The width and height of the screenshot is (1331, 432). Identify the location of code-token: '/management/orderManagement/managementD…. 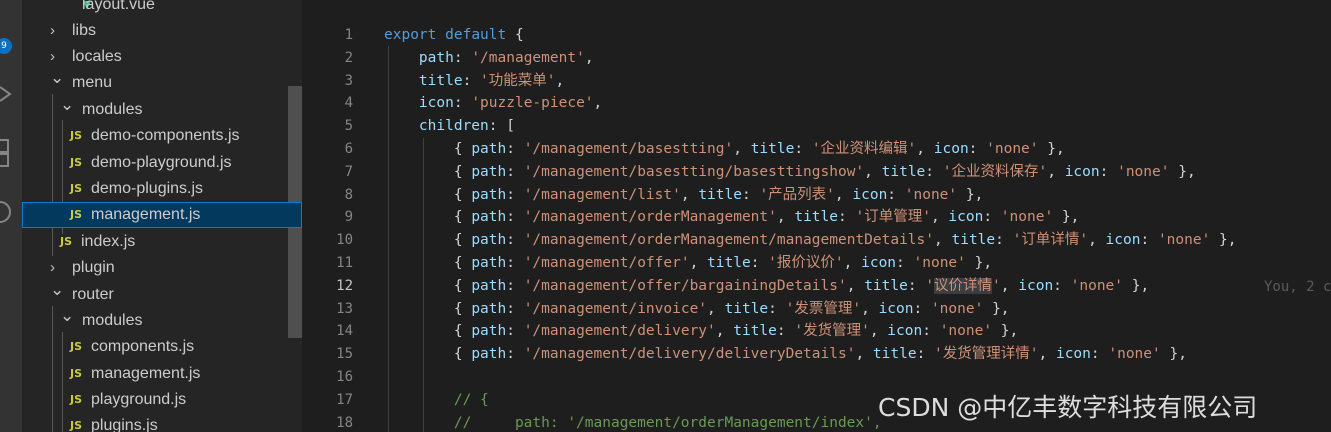
(729, 240).